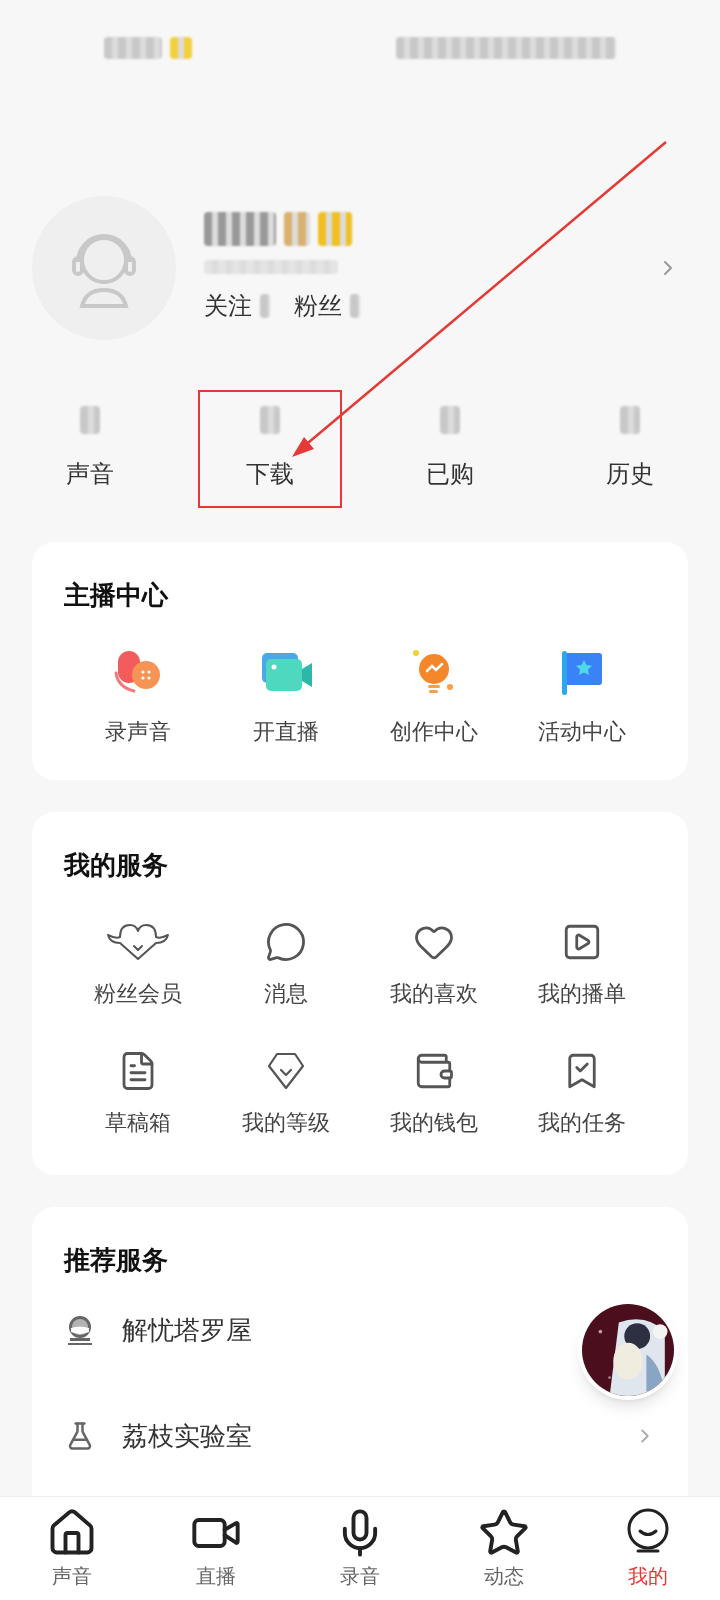 Image resolution: width=720 pixels, height=1600 pixels. Describe the element at coordinates (434, 1093) in the screenshot. I see `service-item: 我的钱包` at that location.